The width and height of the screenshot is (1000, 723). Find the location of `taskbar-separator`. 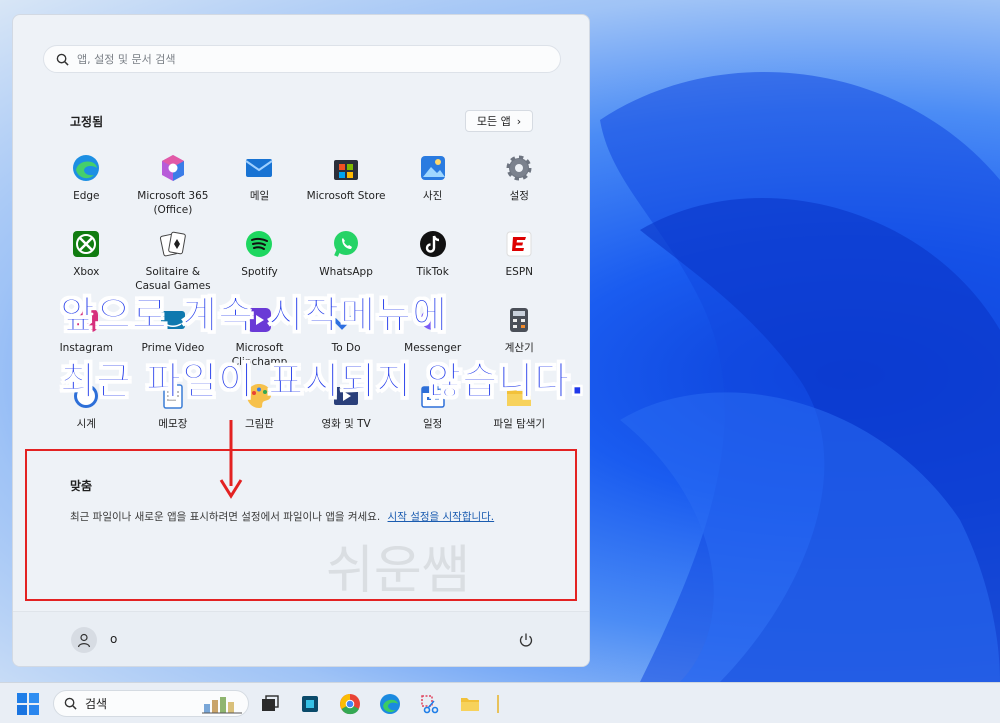

taskbar-separator is located at coordinates (498, 704).